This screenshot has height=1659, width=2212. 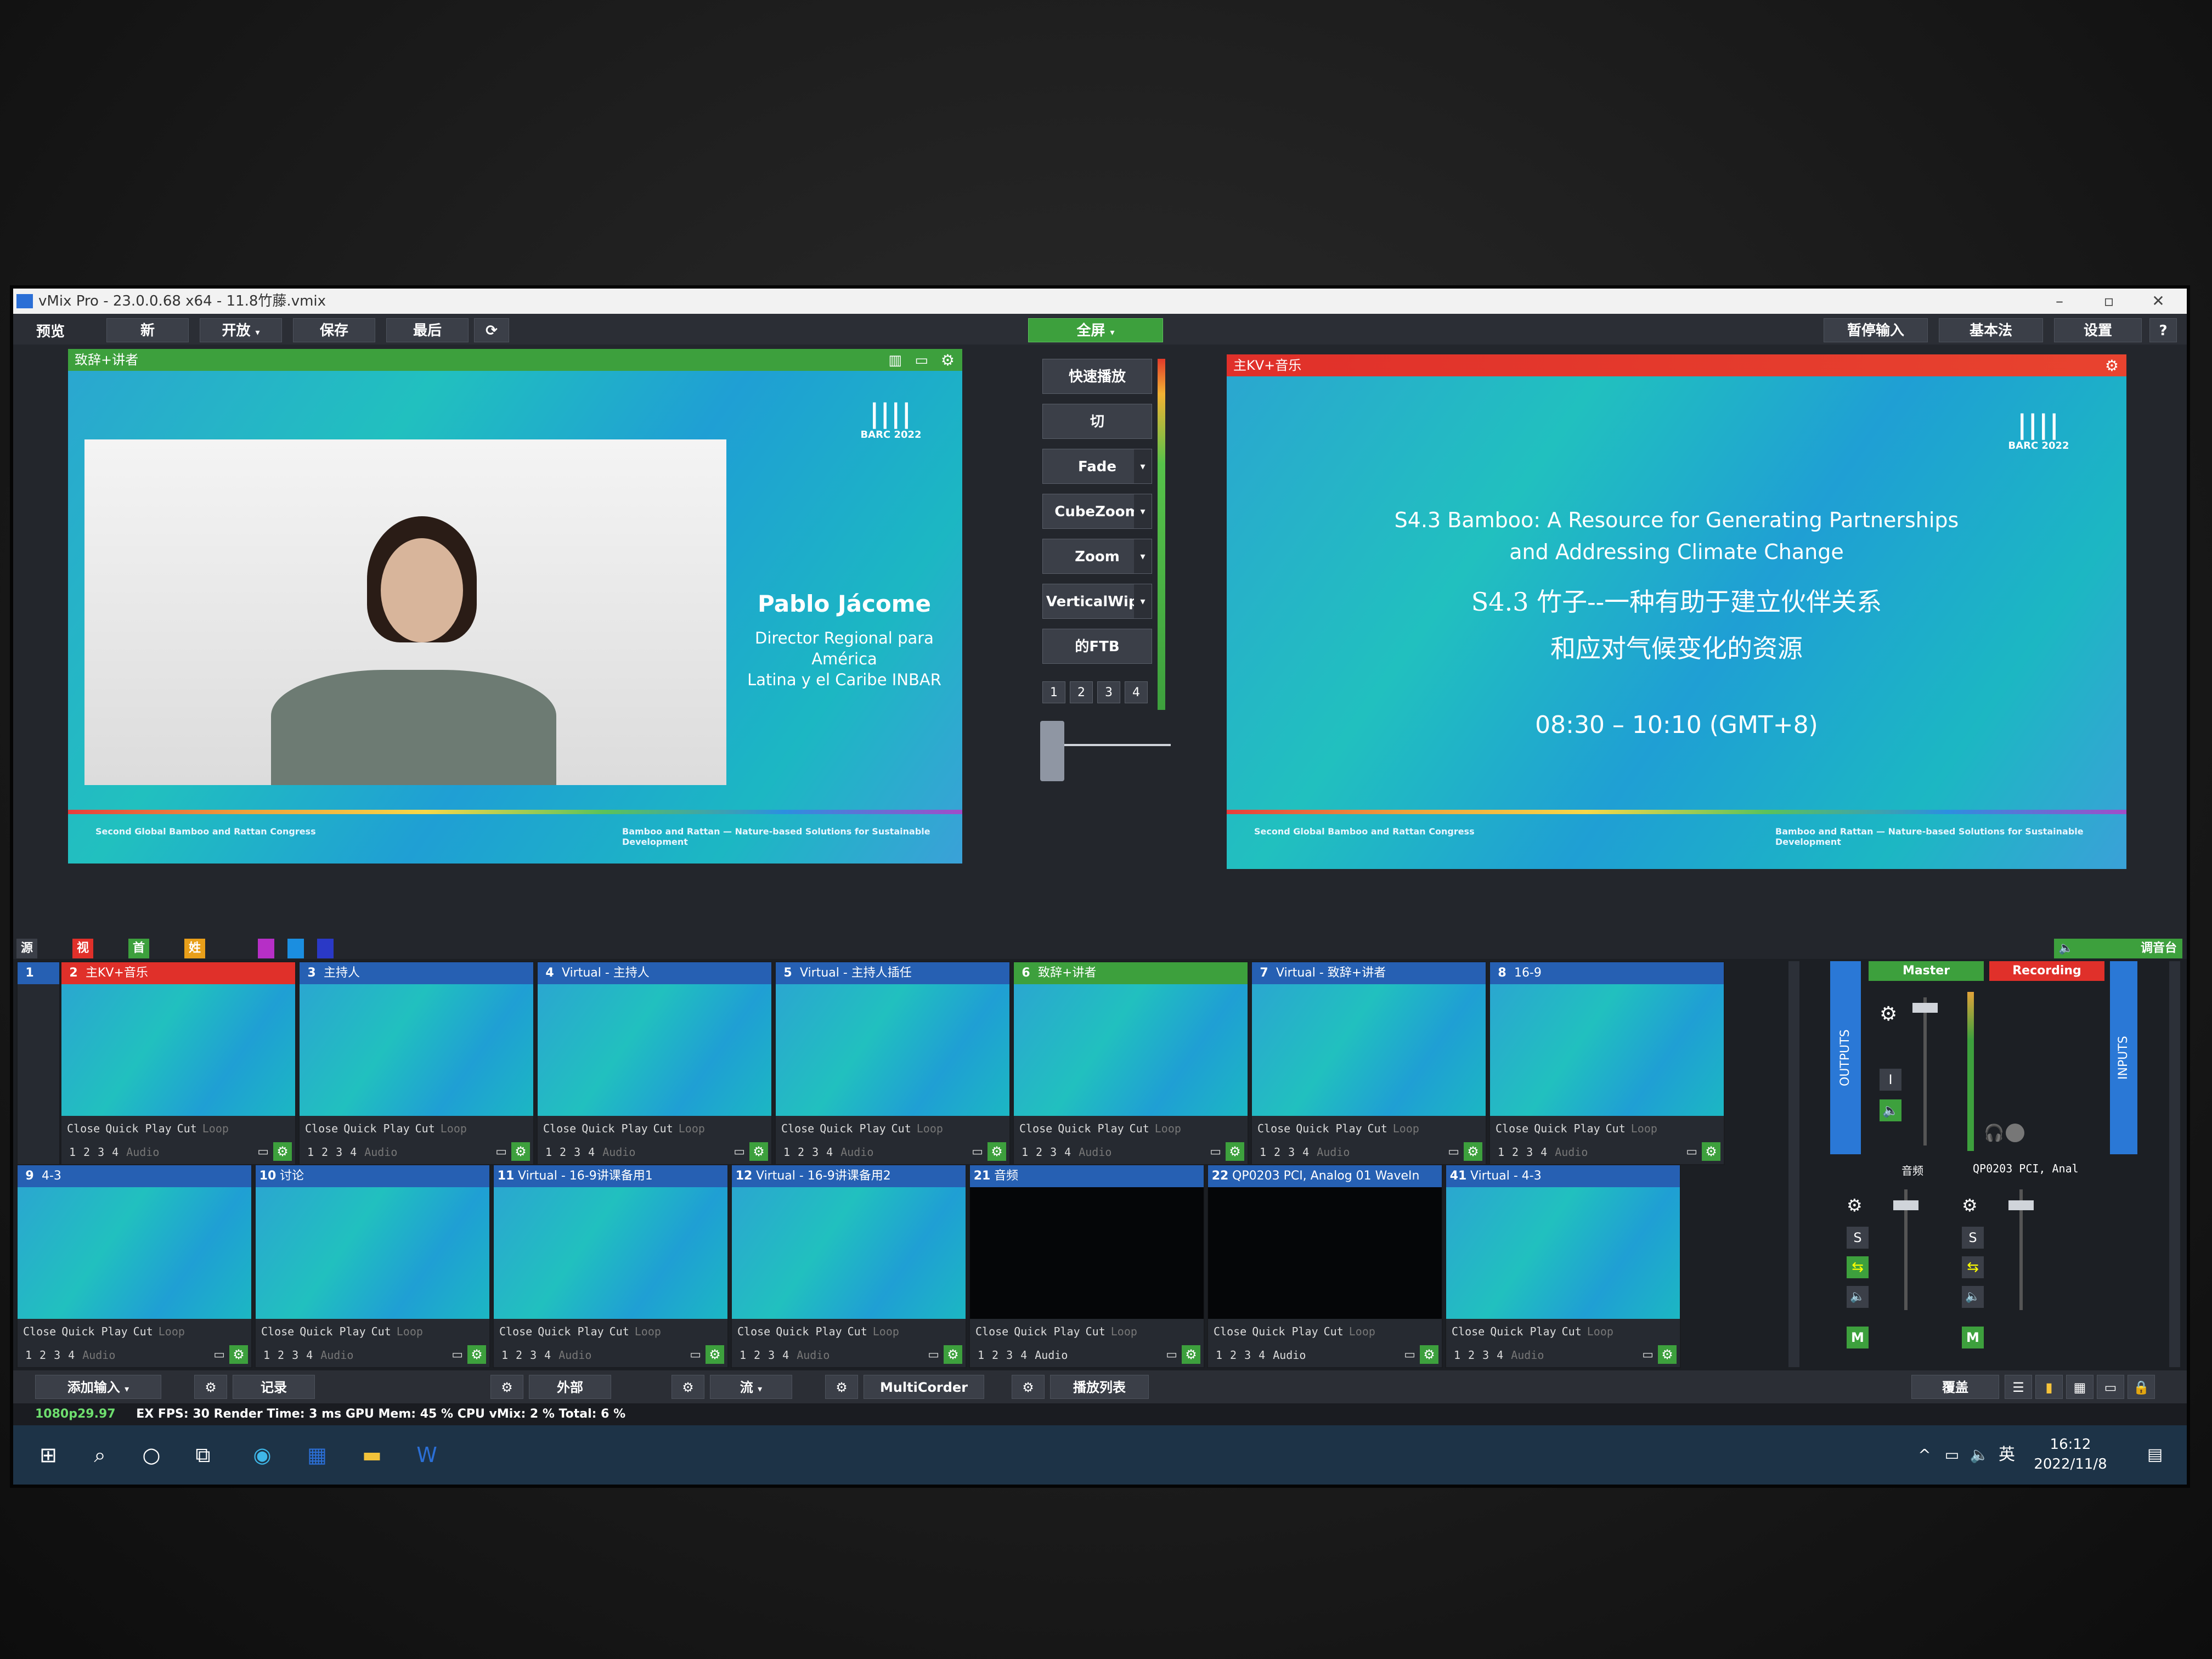 I want to click on solo-i-button: I, so click(x=1891, y=1080).